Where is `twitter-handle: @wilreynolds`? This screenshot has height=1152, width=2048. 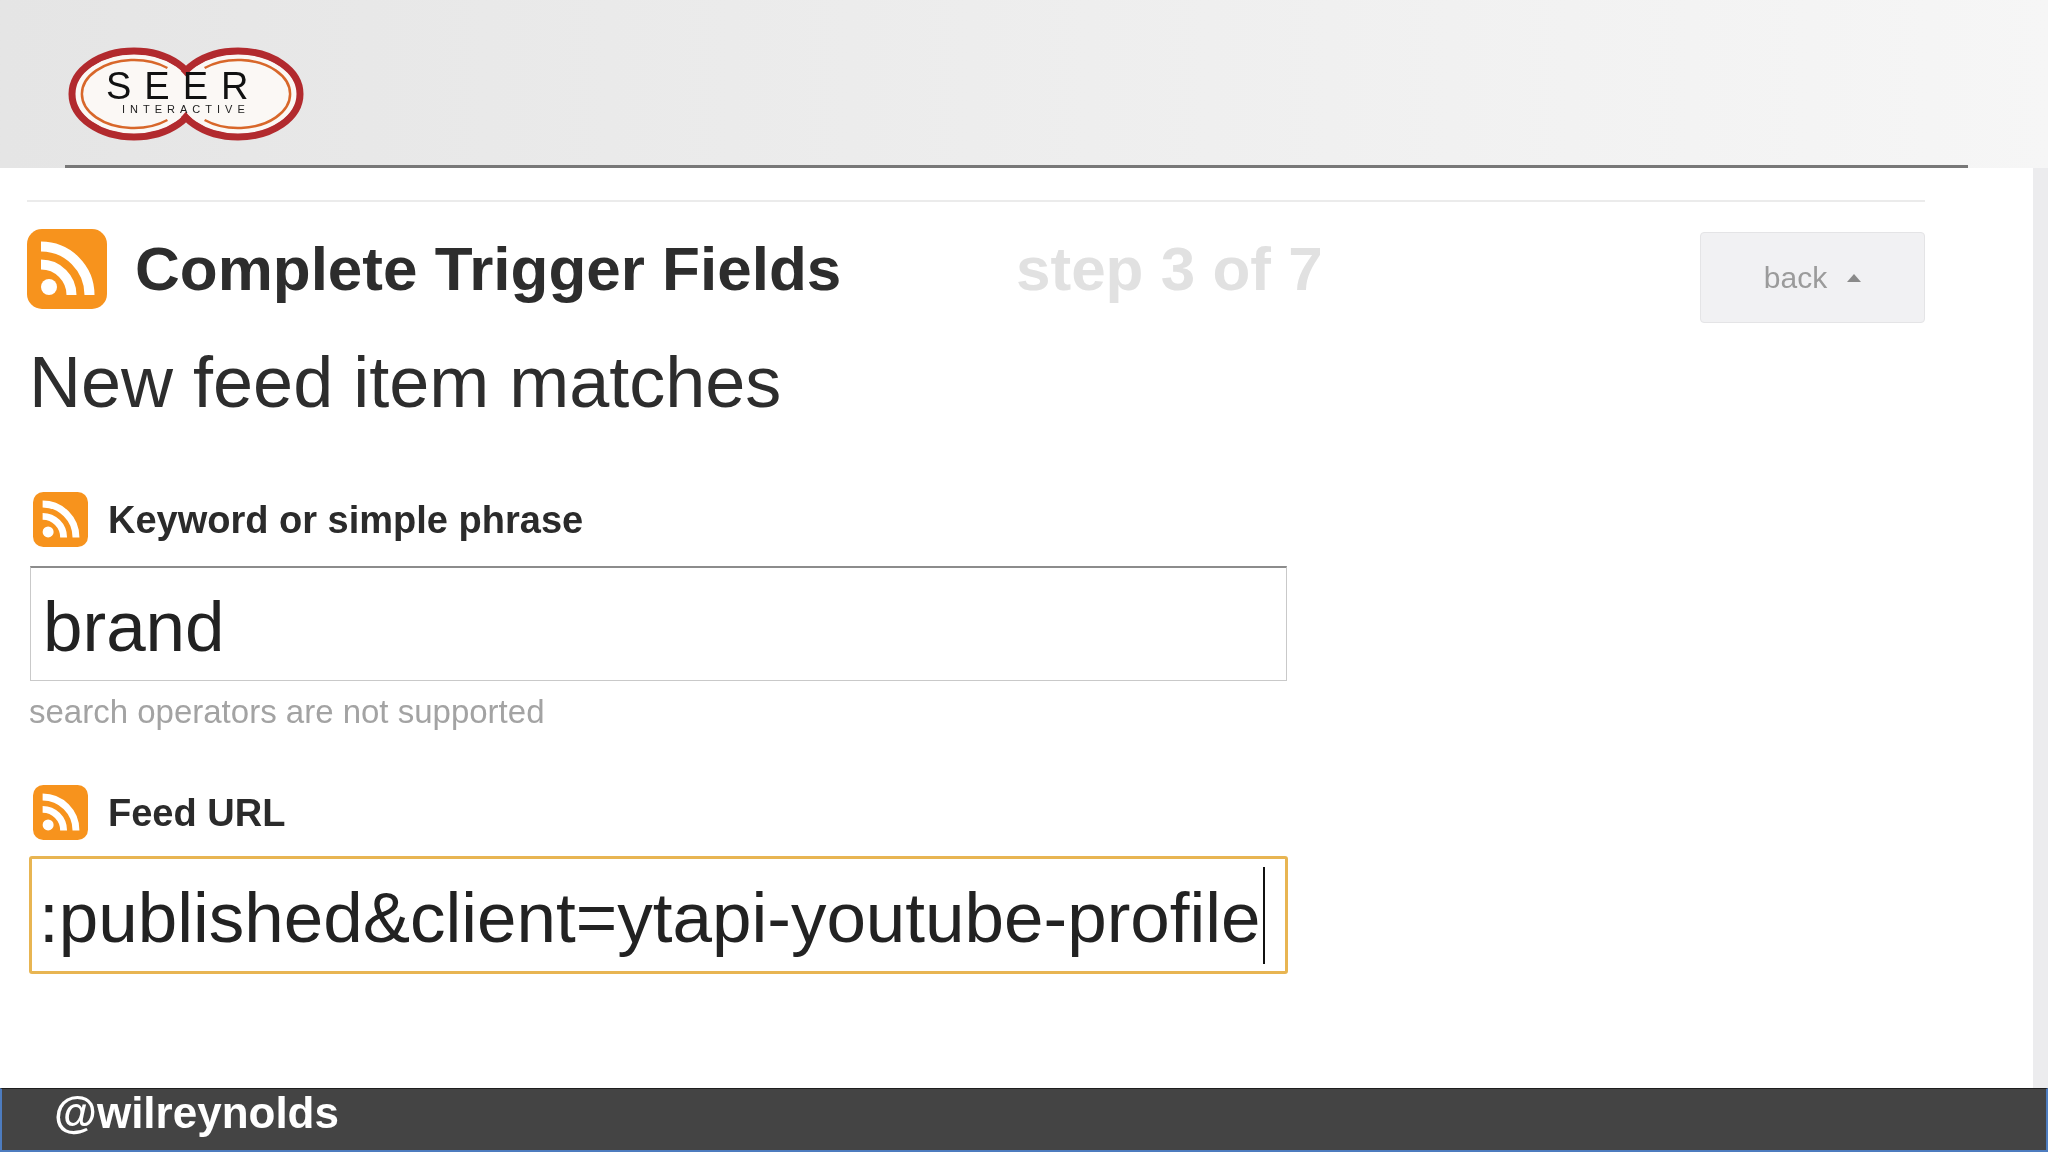
twitter-handle: @wilreynolds is located at coordinates (196, 1113).